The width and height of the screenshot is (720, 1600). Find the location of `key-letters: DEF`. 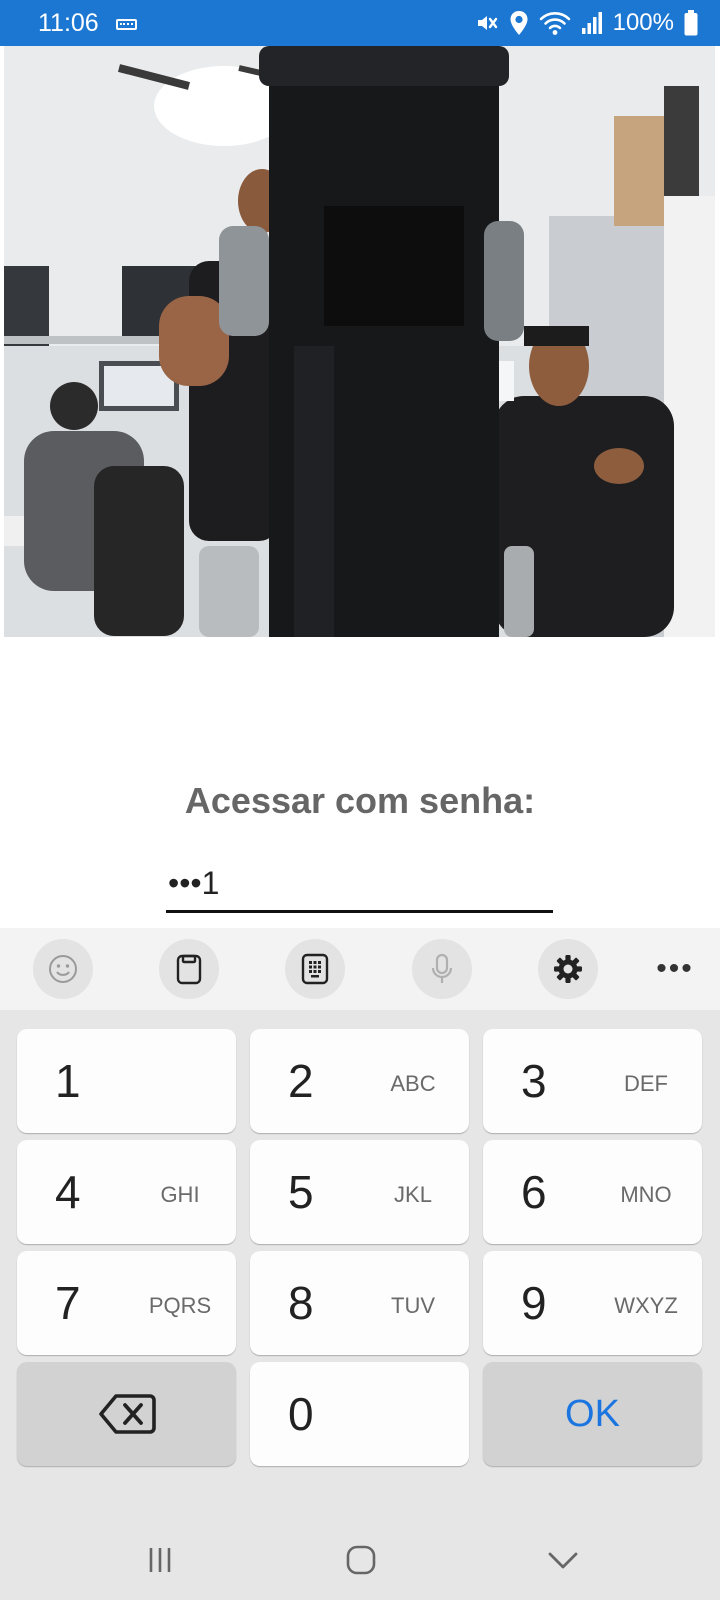

key-letters: DEF is located at coordinates (646, 1083).